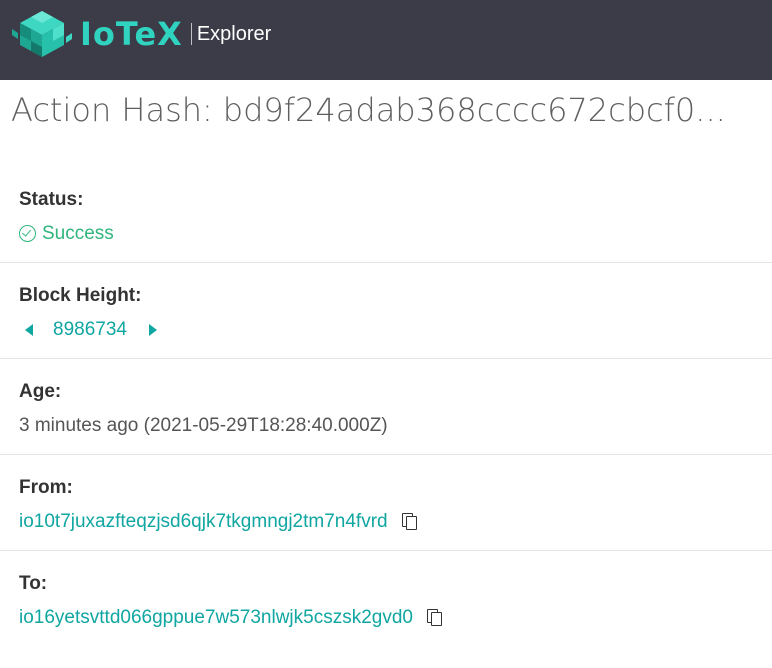  Describe the element at coordinates (191, 34) in the screenshot. I see `logo-divider` at that location.